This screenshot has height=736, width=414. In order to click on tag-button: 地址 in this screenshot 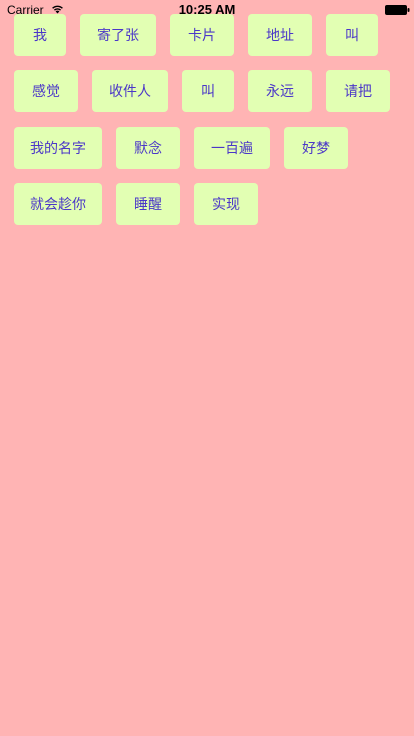, I will do `click(280, 35)`.